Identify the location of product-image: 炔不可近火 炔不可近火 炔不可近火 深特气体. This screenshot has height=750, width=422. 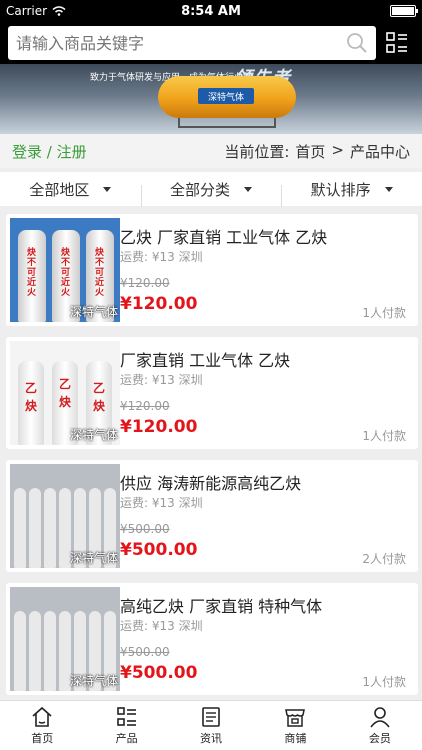
(65, 270).